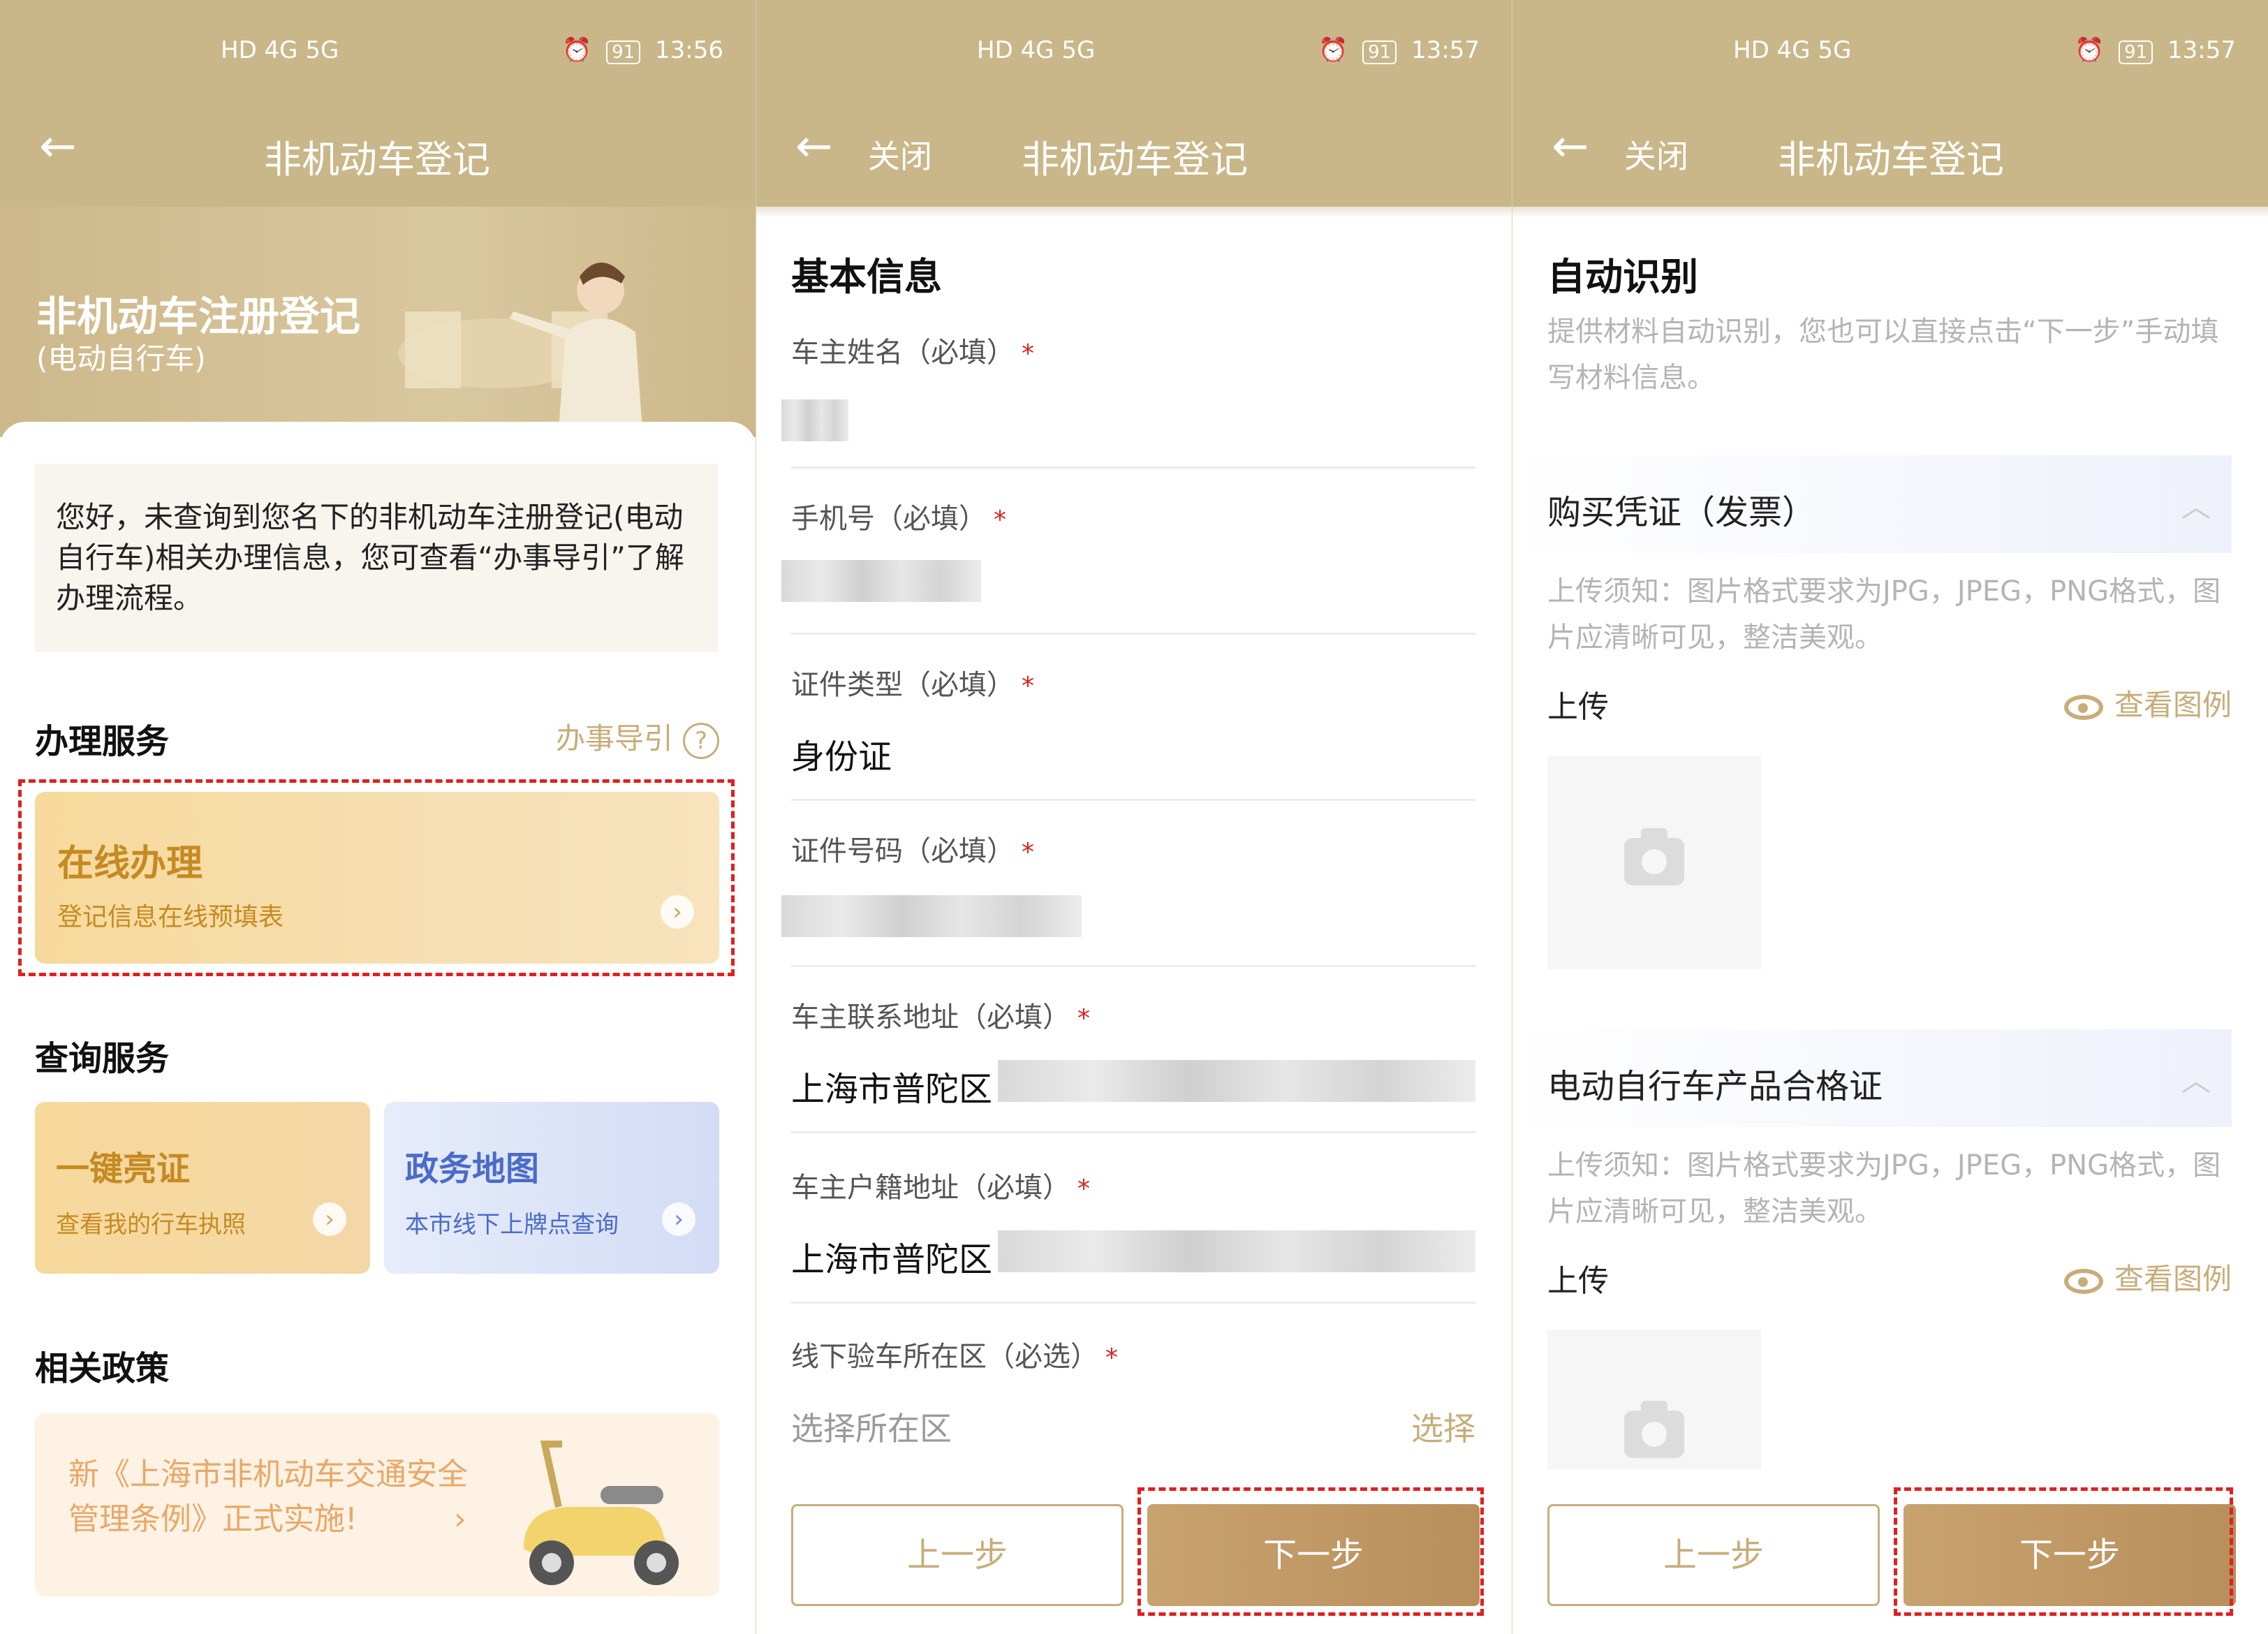 This screenshot has width=2268, height=1634. What do you see at coordinates (1128, 565) in the screenshot?
I see `phone-field: 手机号（必填） *` at bounding box center [1128, 565].